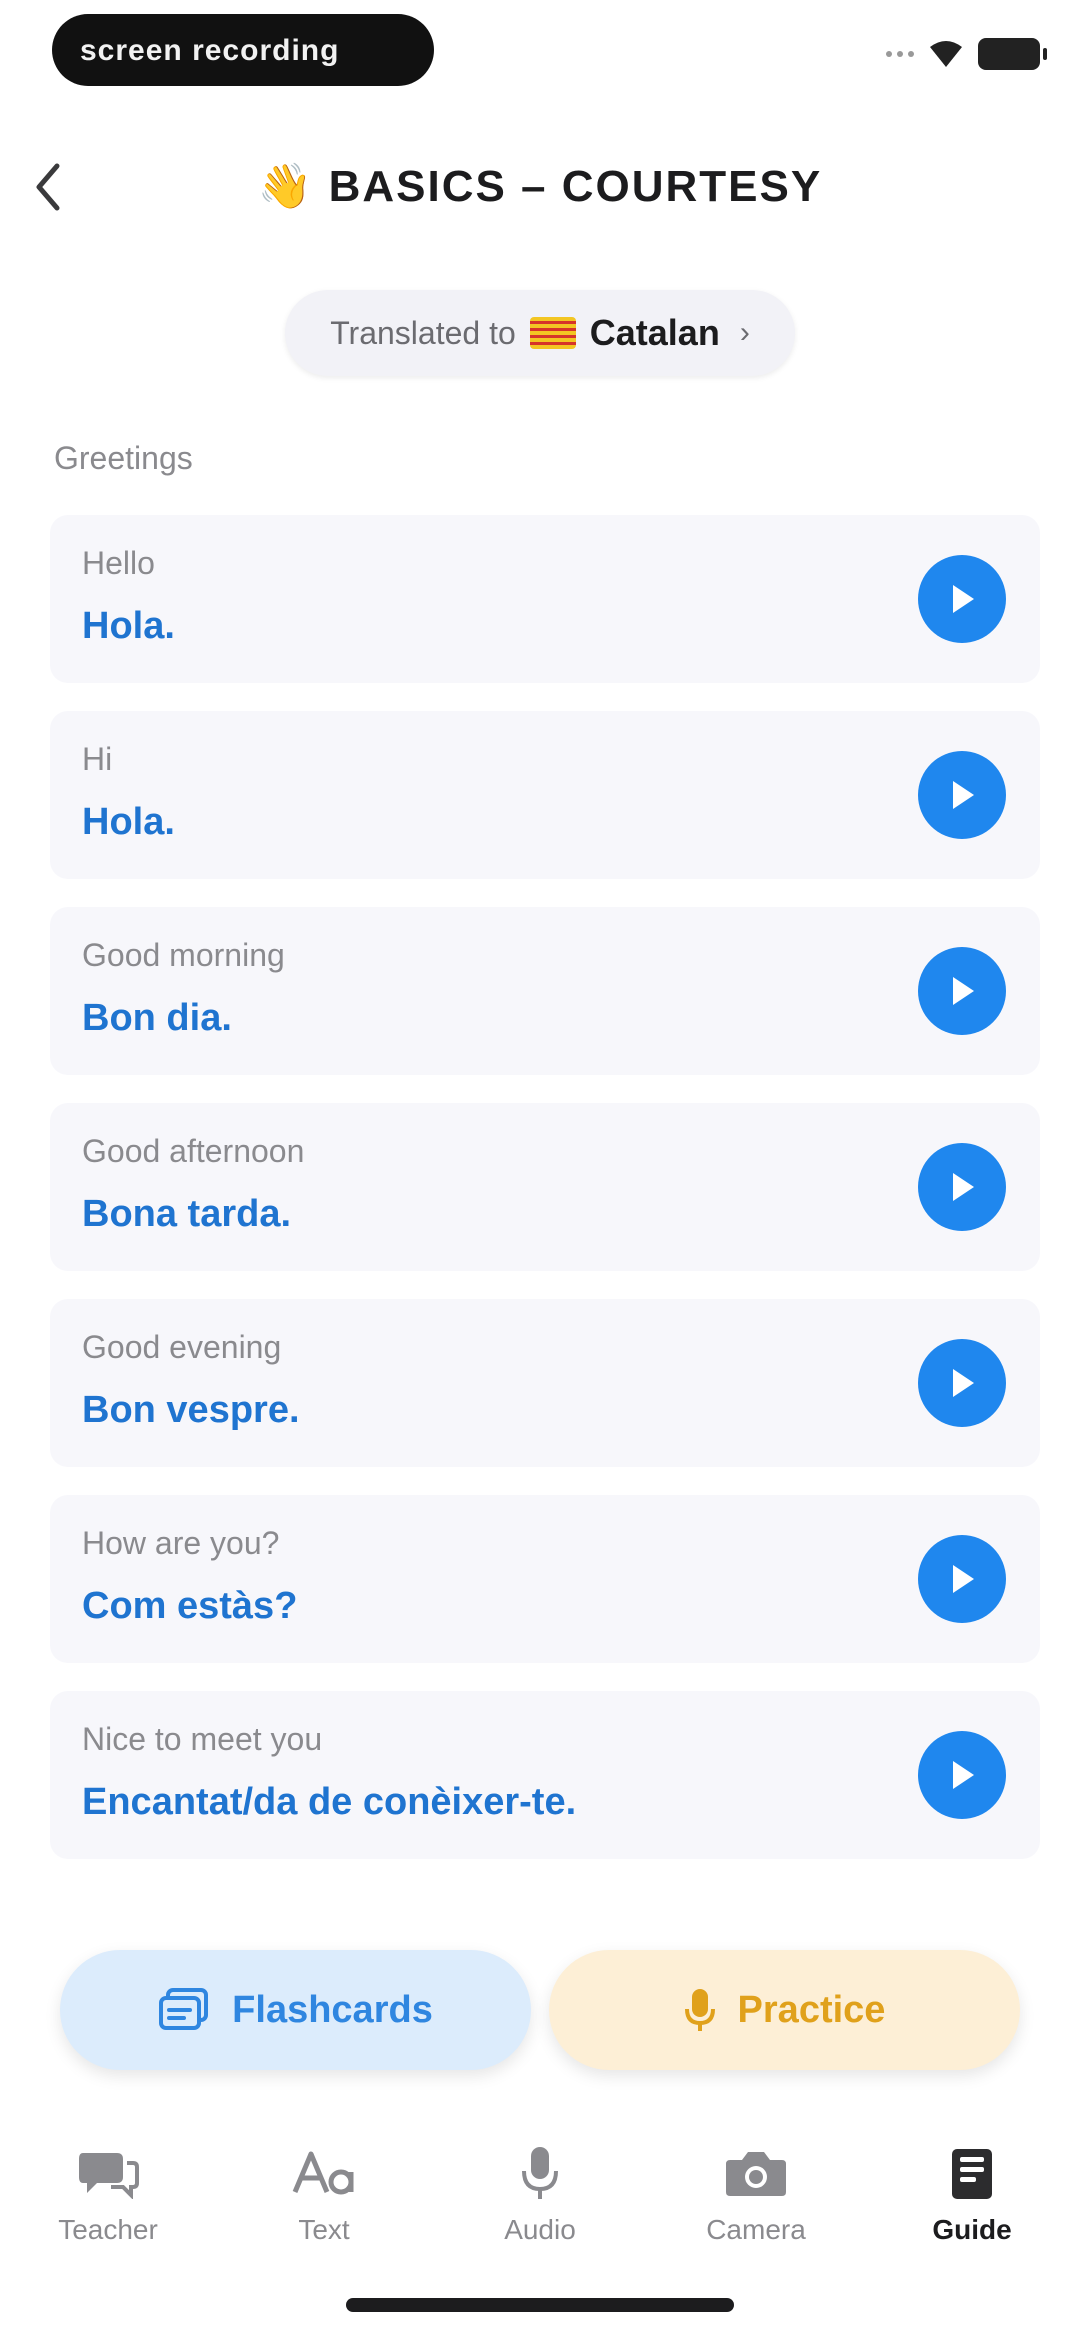 The height and width of the screenshot is (2336, 1080). What do you see at coordinates (329, 1802) in the screenshot?
I see `phrase-translation: Encantat/da de conèixer-te.` at bounding box center [329, 1802].